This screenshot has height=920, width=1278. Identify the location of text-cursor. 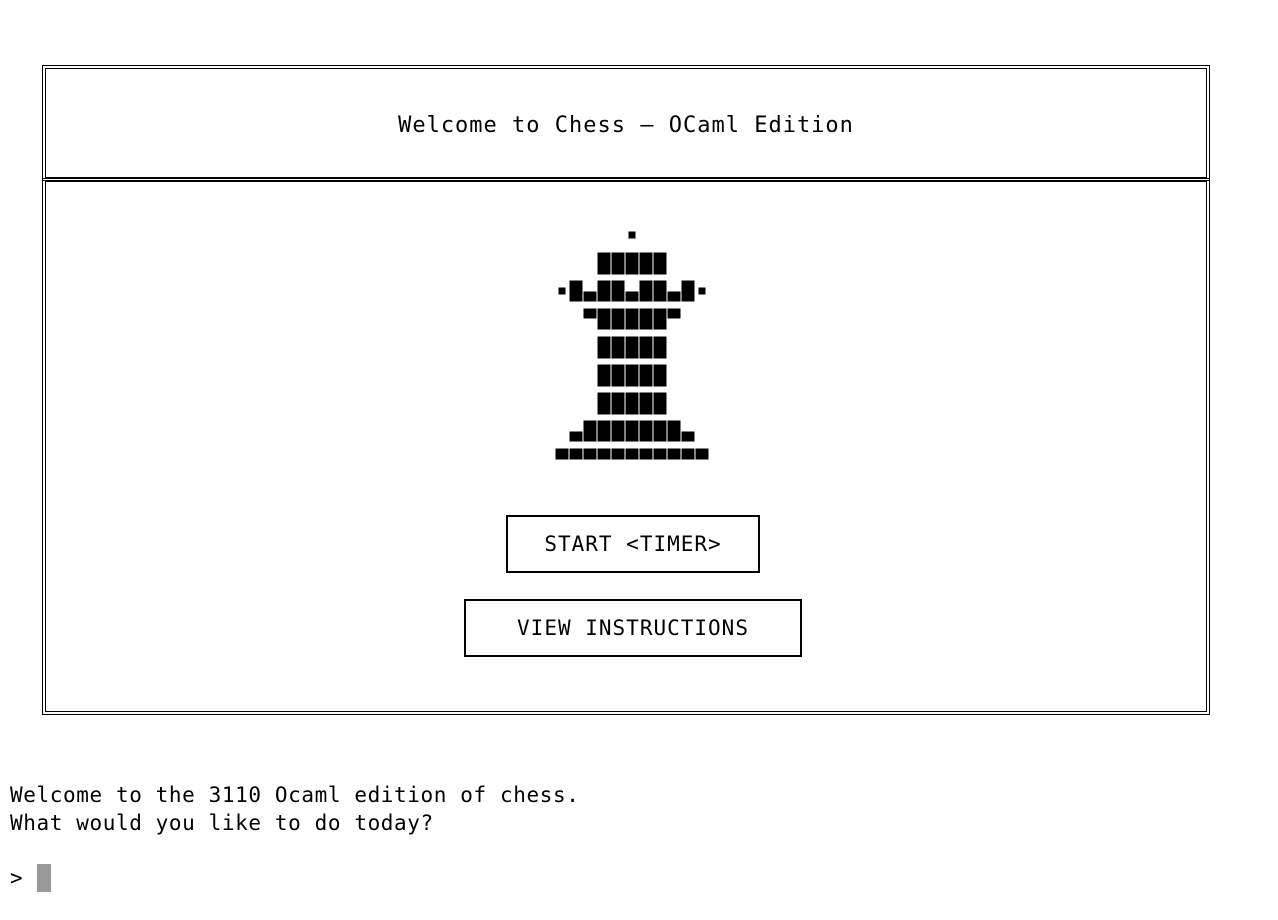
(43, 878).